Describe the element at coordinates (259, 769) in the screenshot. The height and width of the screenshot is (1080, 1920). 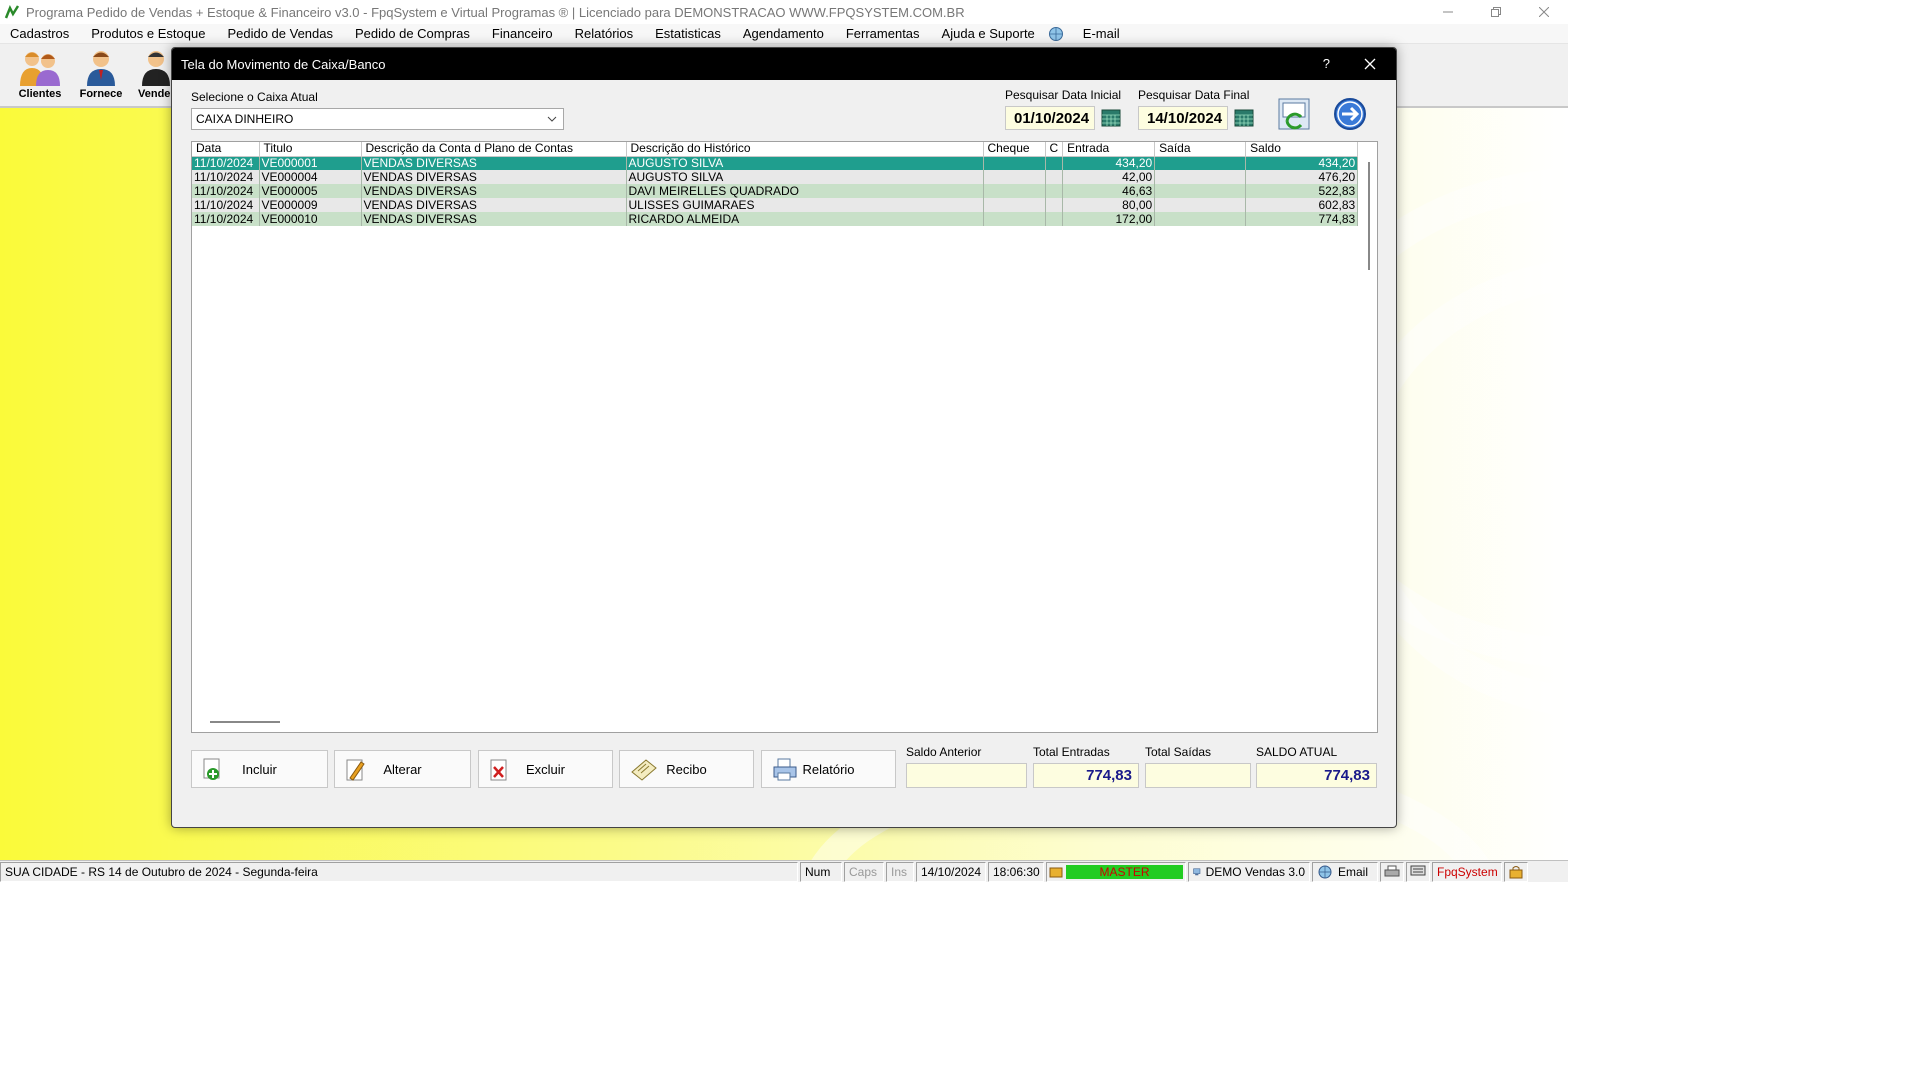
I see `incluir-button: Incluir` at that location.